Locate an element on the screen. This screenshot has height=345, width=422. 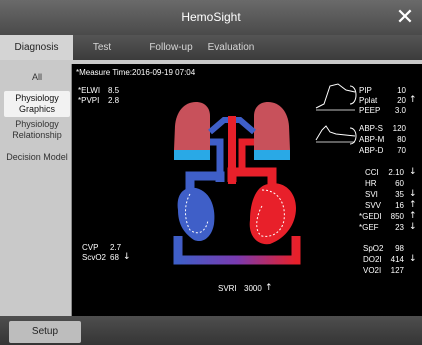
param-spo2-value: 98 is located at coordinates (399, 248).